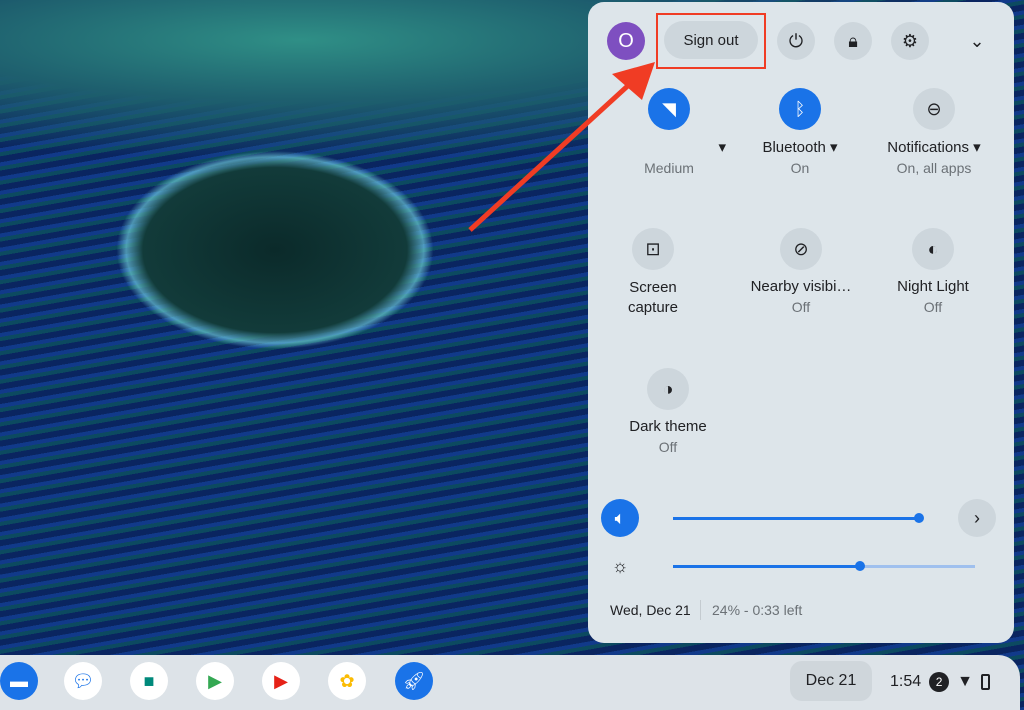 The image size is (1024, 710). What do you see at coordinates (906, 681) in the screenshot?
I see `clock: 1:54` at bounding box center [906, 681].